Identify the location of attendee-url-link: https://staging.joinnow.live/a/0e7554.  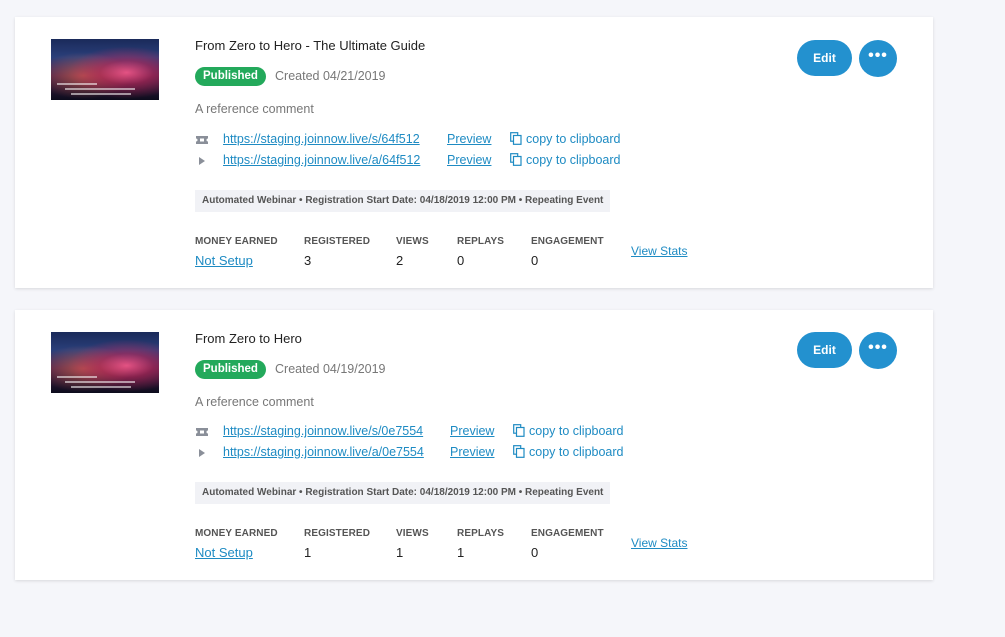
(323, 452).